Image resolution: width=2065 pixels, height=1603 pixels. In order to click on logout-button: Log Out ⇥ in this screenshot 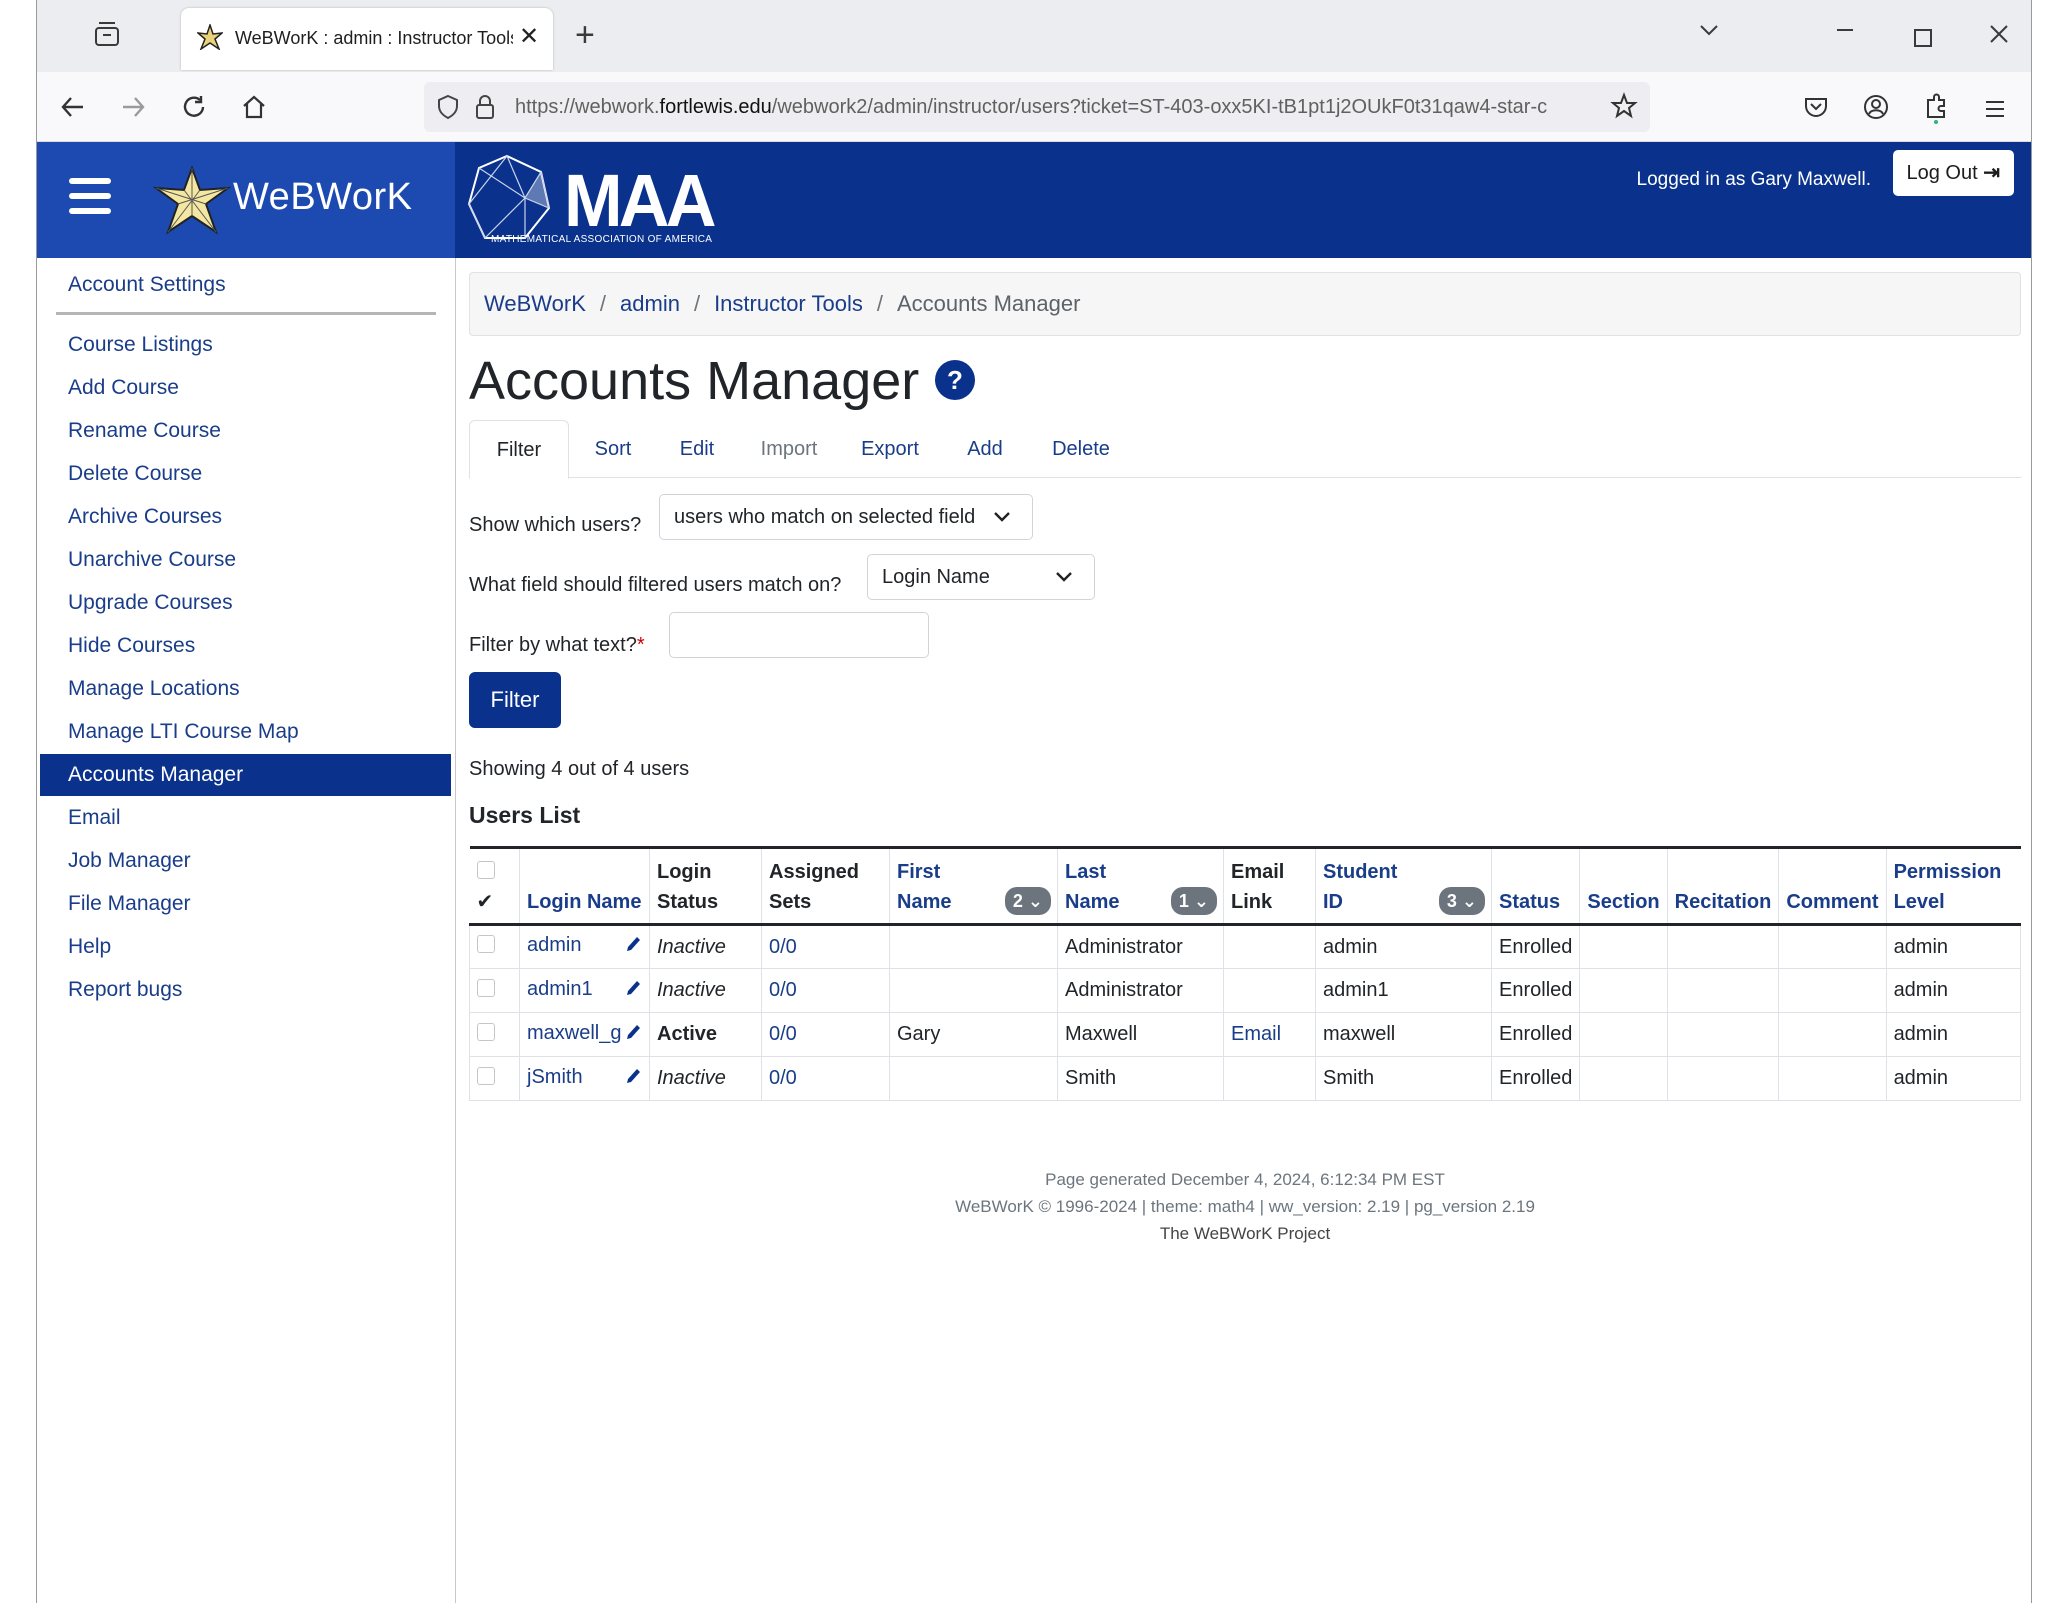, I will do `click(1953, 173)`.